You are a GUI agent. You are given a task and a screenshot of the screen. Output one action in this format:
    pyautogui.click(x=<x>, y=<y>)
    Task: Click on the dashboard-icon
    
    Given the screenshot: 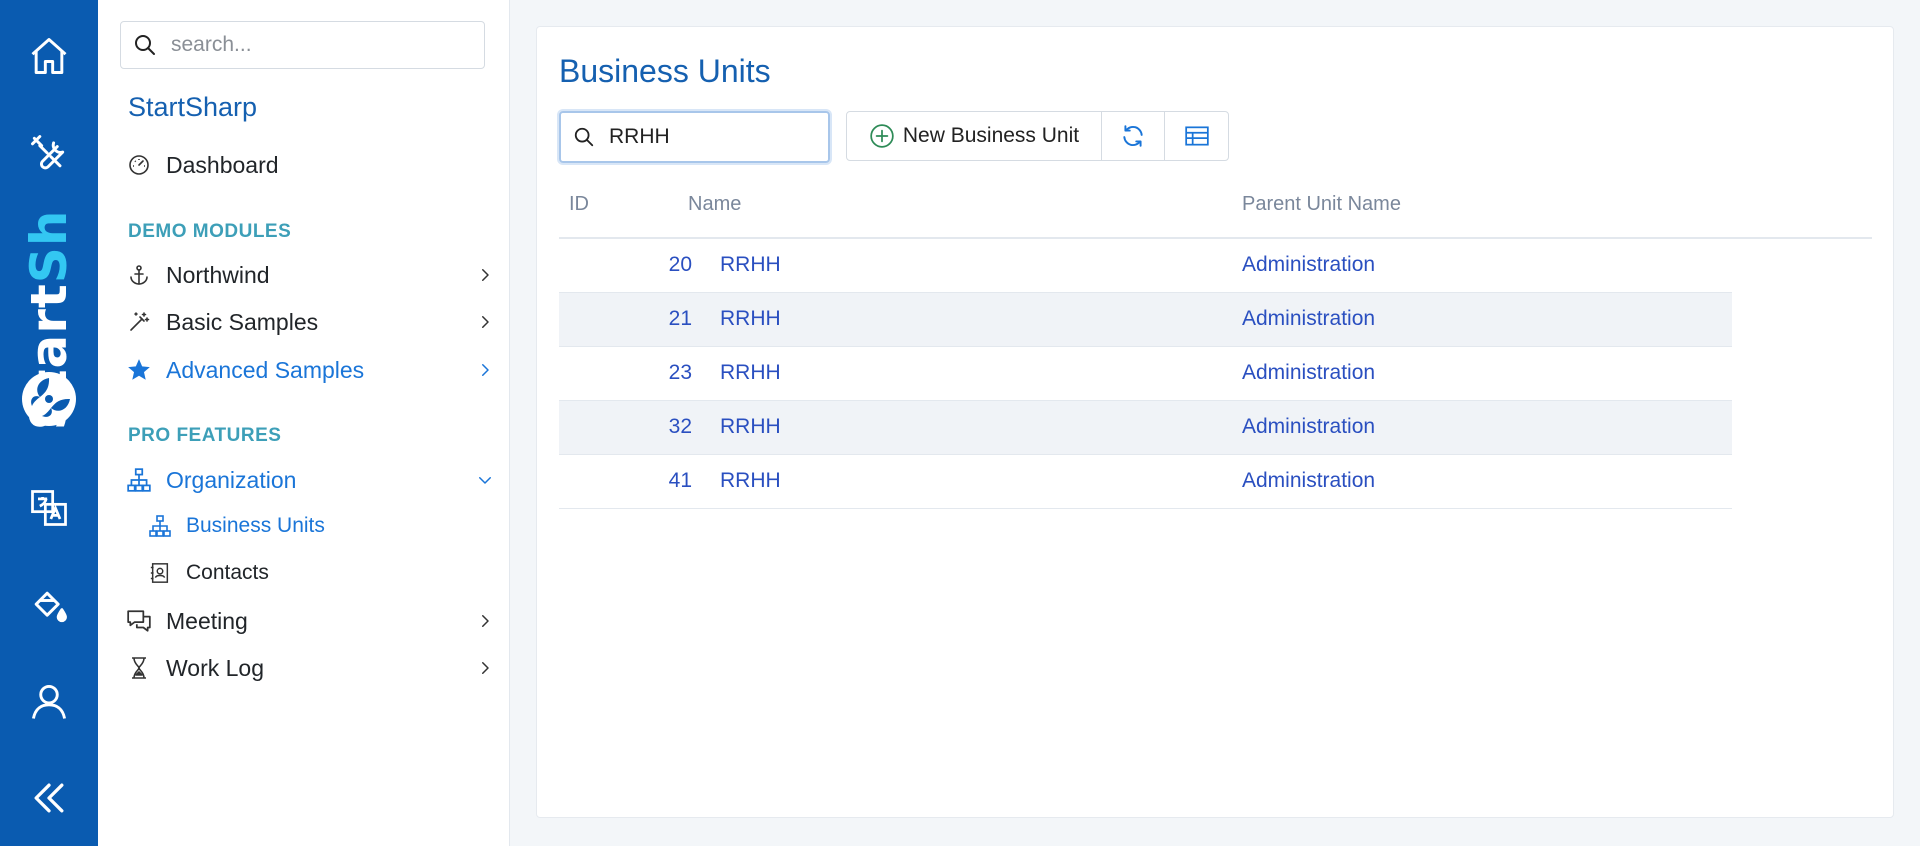 What is the action you would take?
    pyautogui.click(x=139, y=165)
    